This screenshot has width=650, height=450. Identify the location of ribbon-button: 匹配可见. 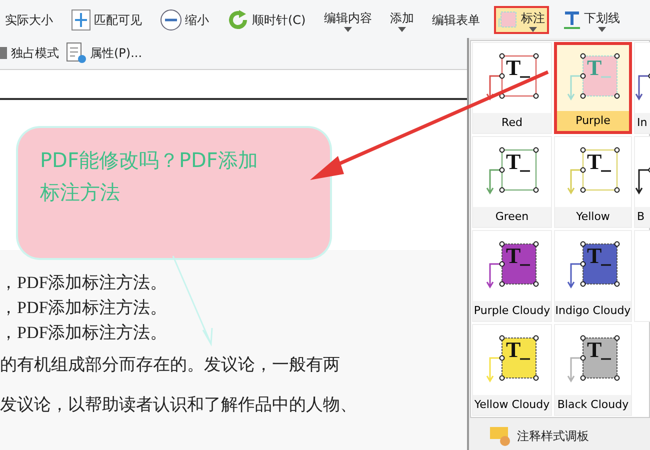
(106, 20).